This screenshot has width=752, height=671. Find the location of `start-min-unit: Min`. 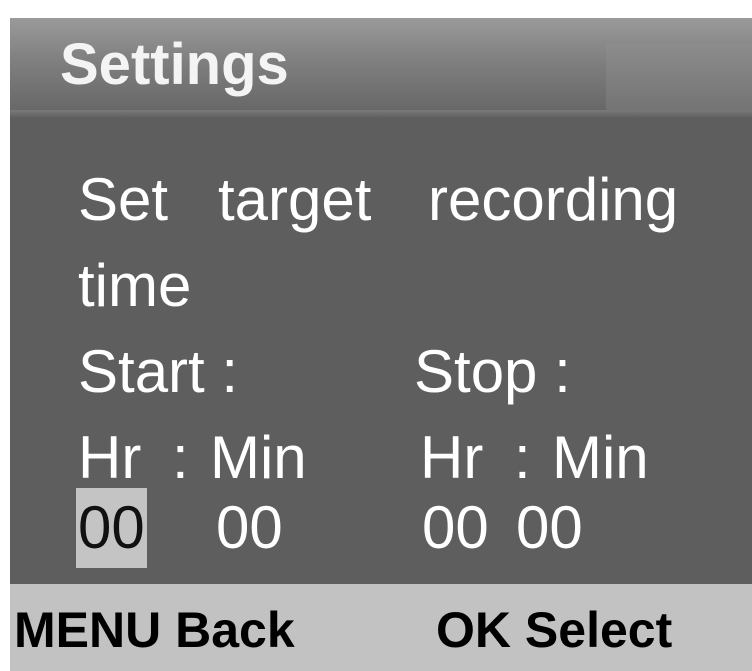

start-min-unit: Min is located at coordinates (258, 457).